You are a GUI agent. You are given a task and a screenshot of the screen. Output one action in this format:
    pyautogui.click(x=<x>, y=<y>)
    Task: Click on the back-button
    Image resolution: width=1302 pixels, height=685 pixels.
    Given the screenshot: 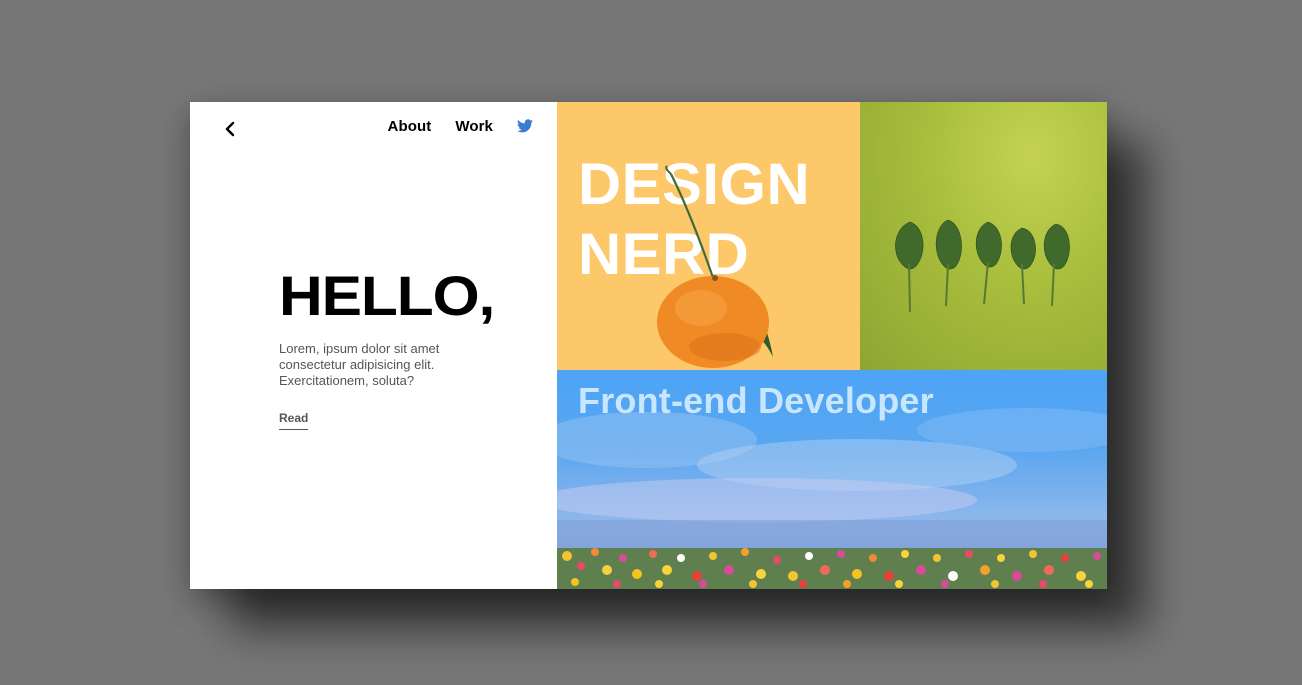 What is the action you would take?
    pyautogui.click(x=230, y=129)
    